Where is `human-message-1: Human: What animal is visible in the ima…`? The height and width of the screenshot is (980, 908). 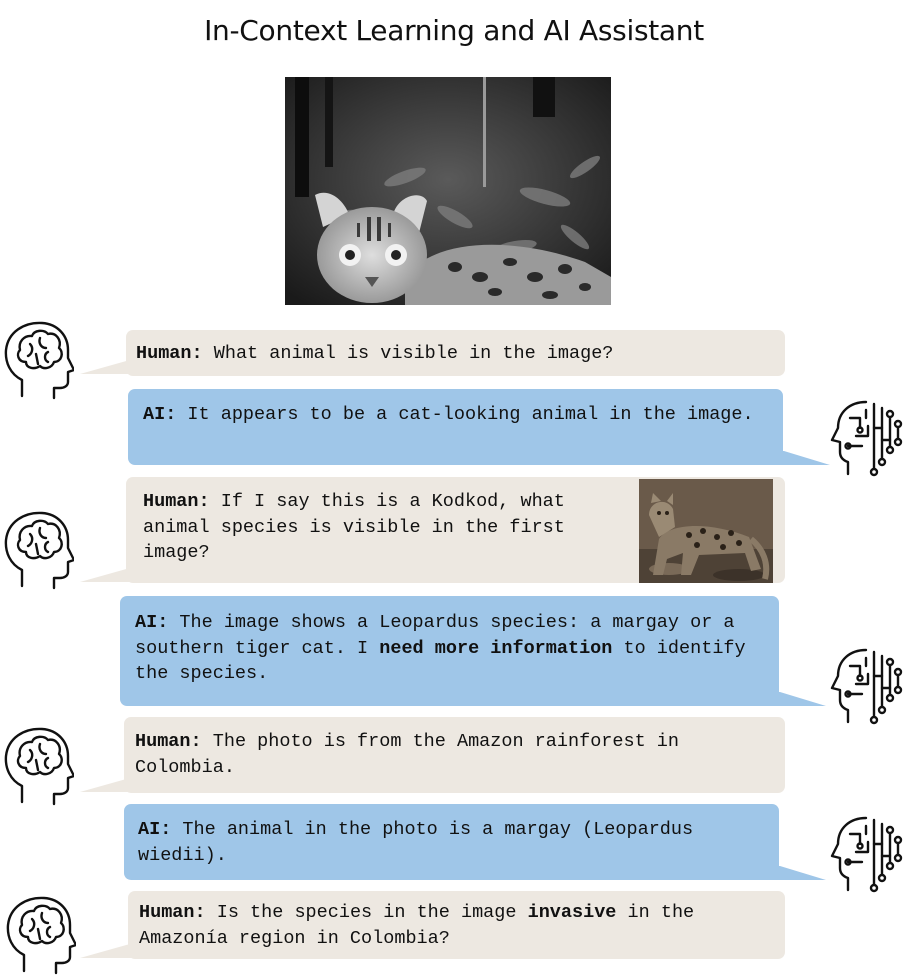
human-message-1: Human: What animal is visible in the ima… is located at coordinates (455, 353).